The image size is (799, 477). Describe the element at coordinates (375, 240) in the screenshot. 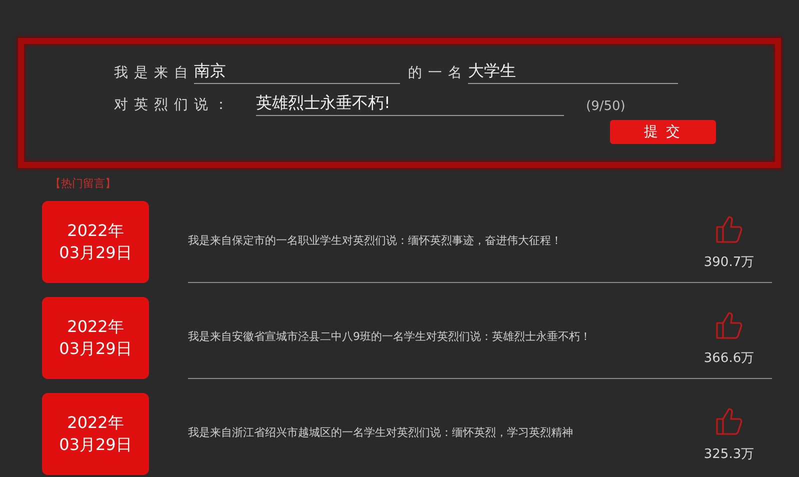

I see `comment-text: 我是来自保定市的一名职业学生对英烈们说：缅怀英烈事迹，奋进伟大征程！` at that location.